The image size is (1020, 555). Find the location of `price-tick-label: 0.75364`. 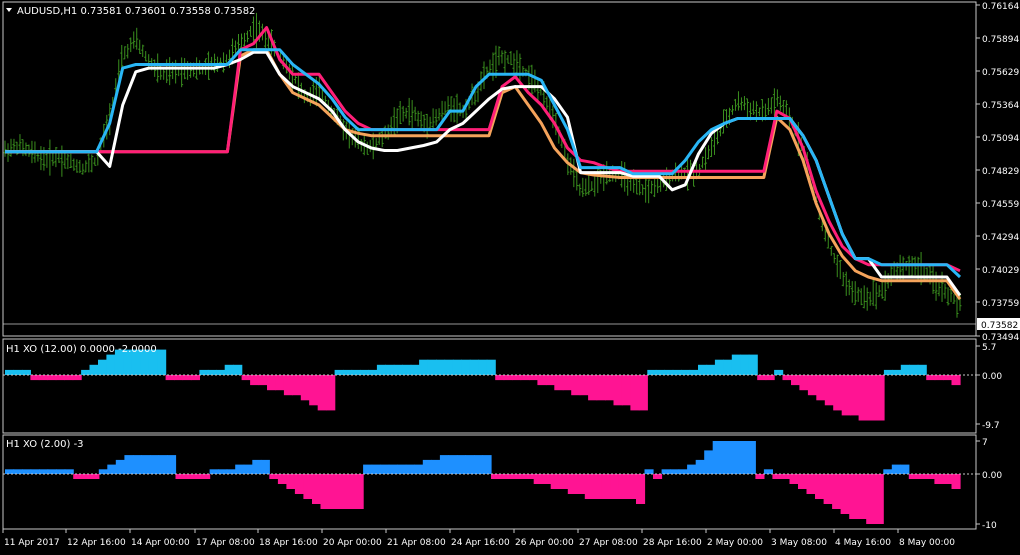

price-tick-label: 0.75364 is located at coordinates (1000, 106).